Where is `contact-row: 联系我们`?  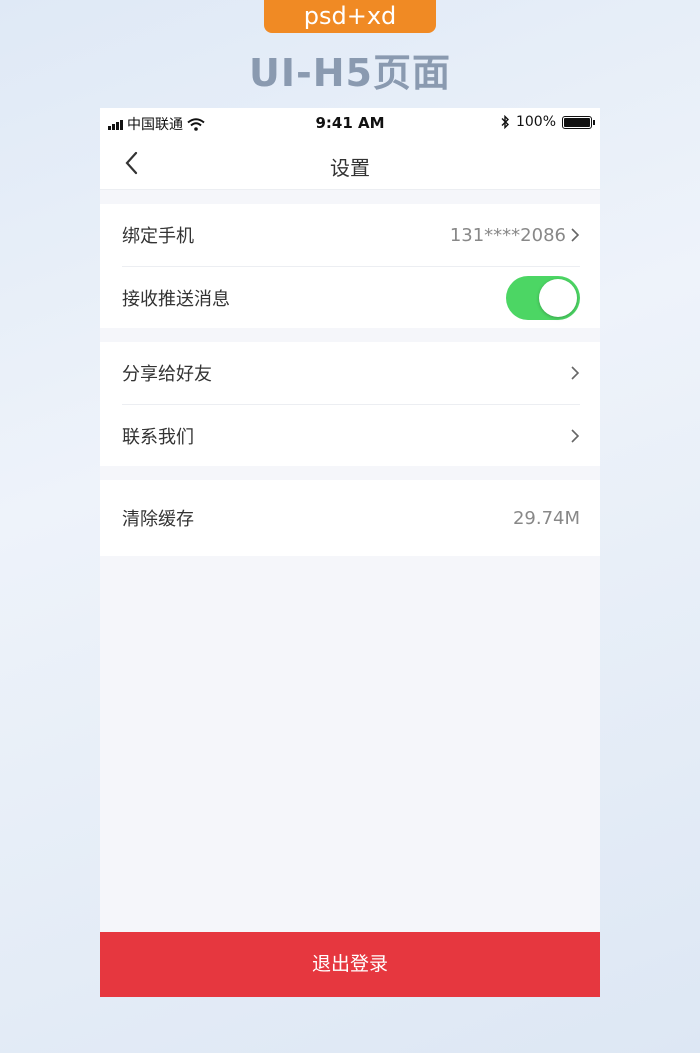 contact-row: 联系我们 is located at coordinates (351, 435).